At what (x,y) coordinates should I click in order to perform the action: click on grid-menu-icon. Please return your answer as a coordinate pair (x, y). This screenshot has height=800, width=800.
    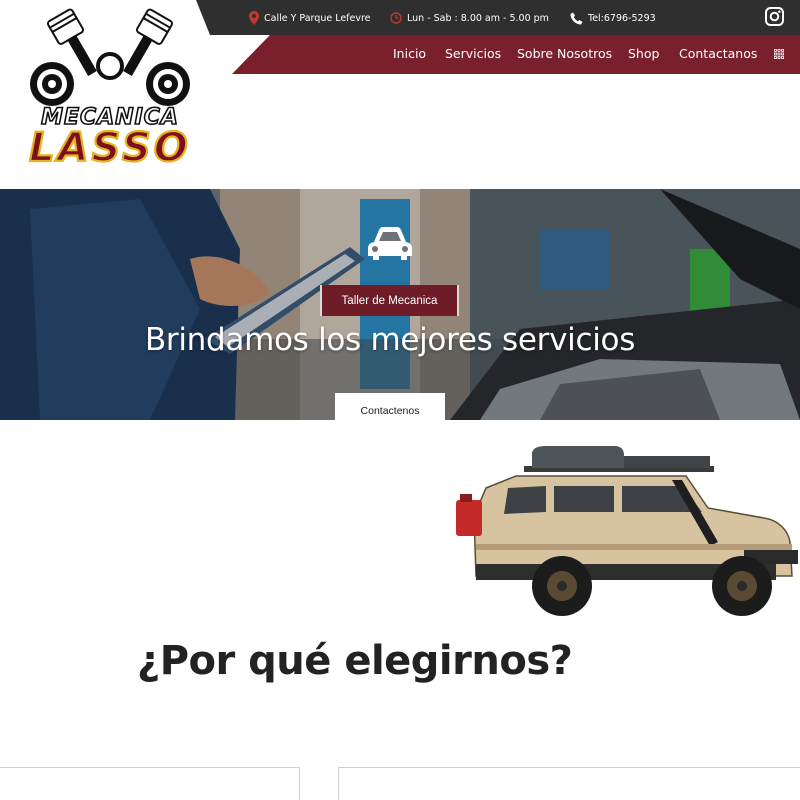
    Looking at the image, I should click on (779, 54).